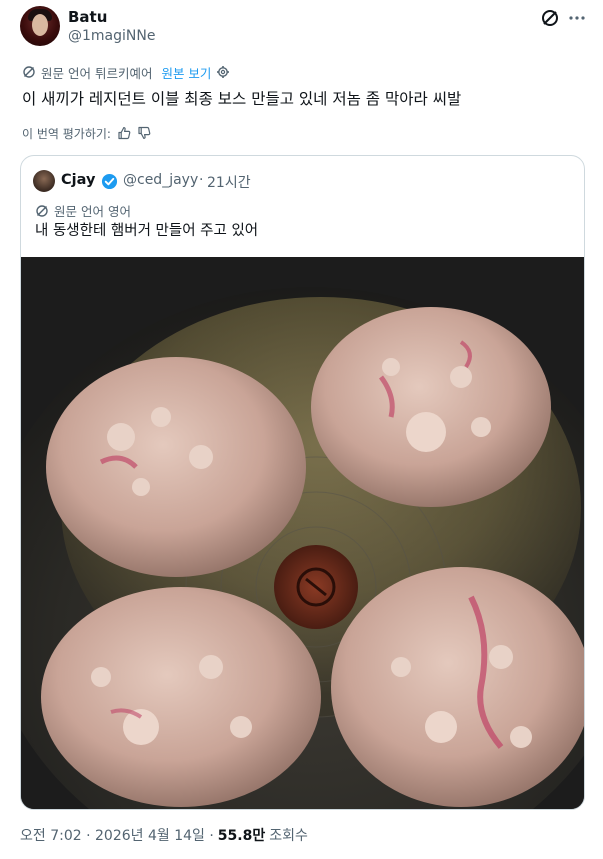 This screenshot has height=859, width=603. What do you see at coordinates (288, 836) in the screenshot?
I see `view-count-label: 조회수` at bounding box center [288, 836].